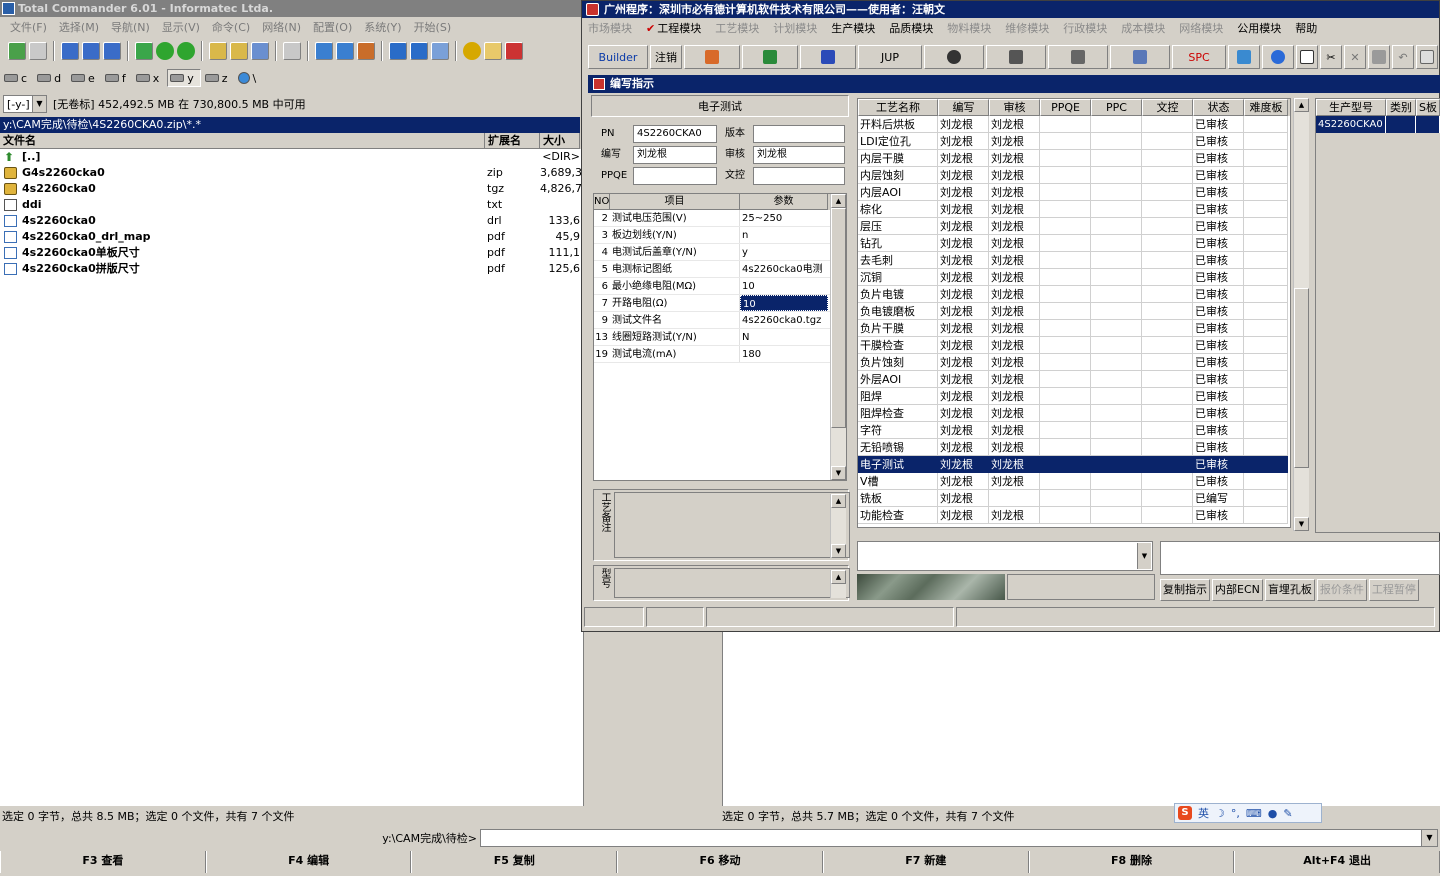 The image size is (1440, 876). I want to click on file-row: G4s2260cka0 zip 3,689,3, so click(291, 173).